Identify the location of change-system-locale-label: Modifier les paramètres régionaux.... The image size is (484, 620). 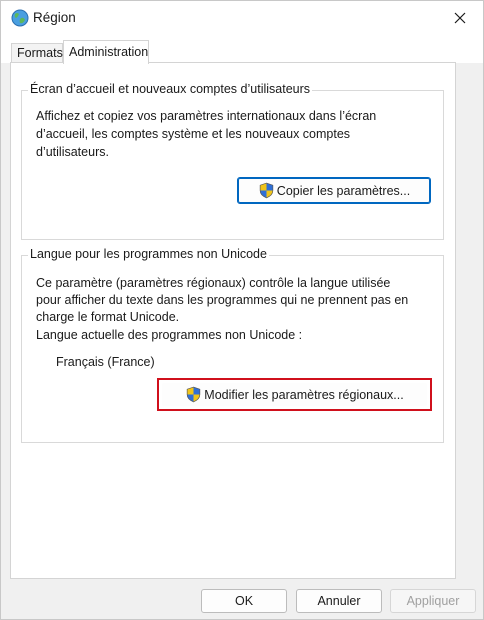
(304, 394).